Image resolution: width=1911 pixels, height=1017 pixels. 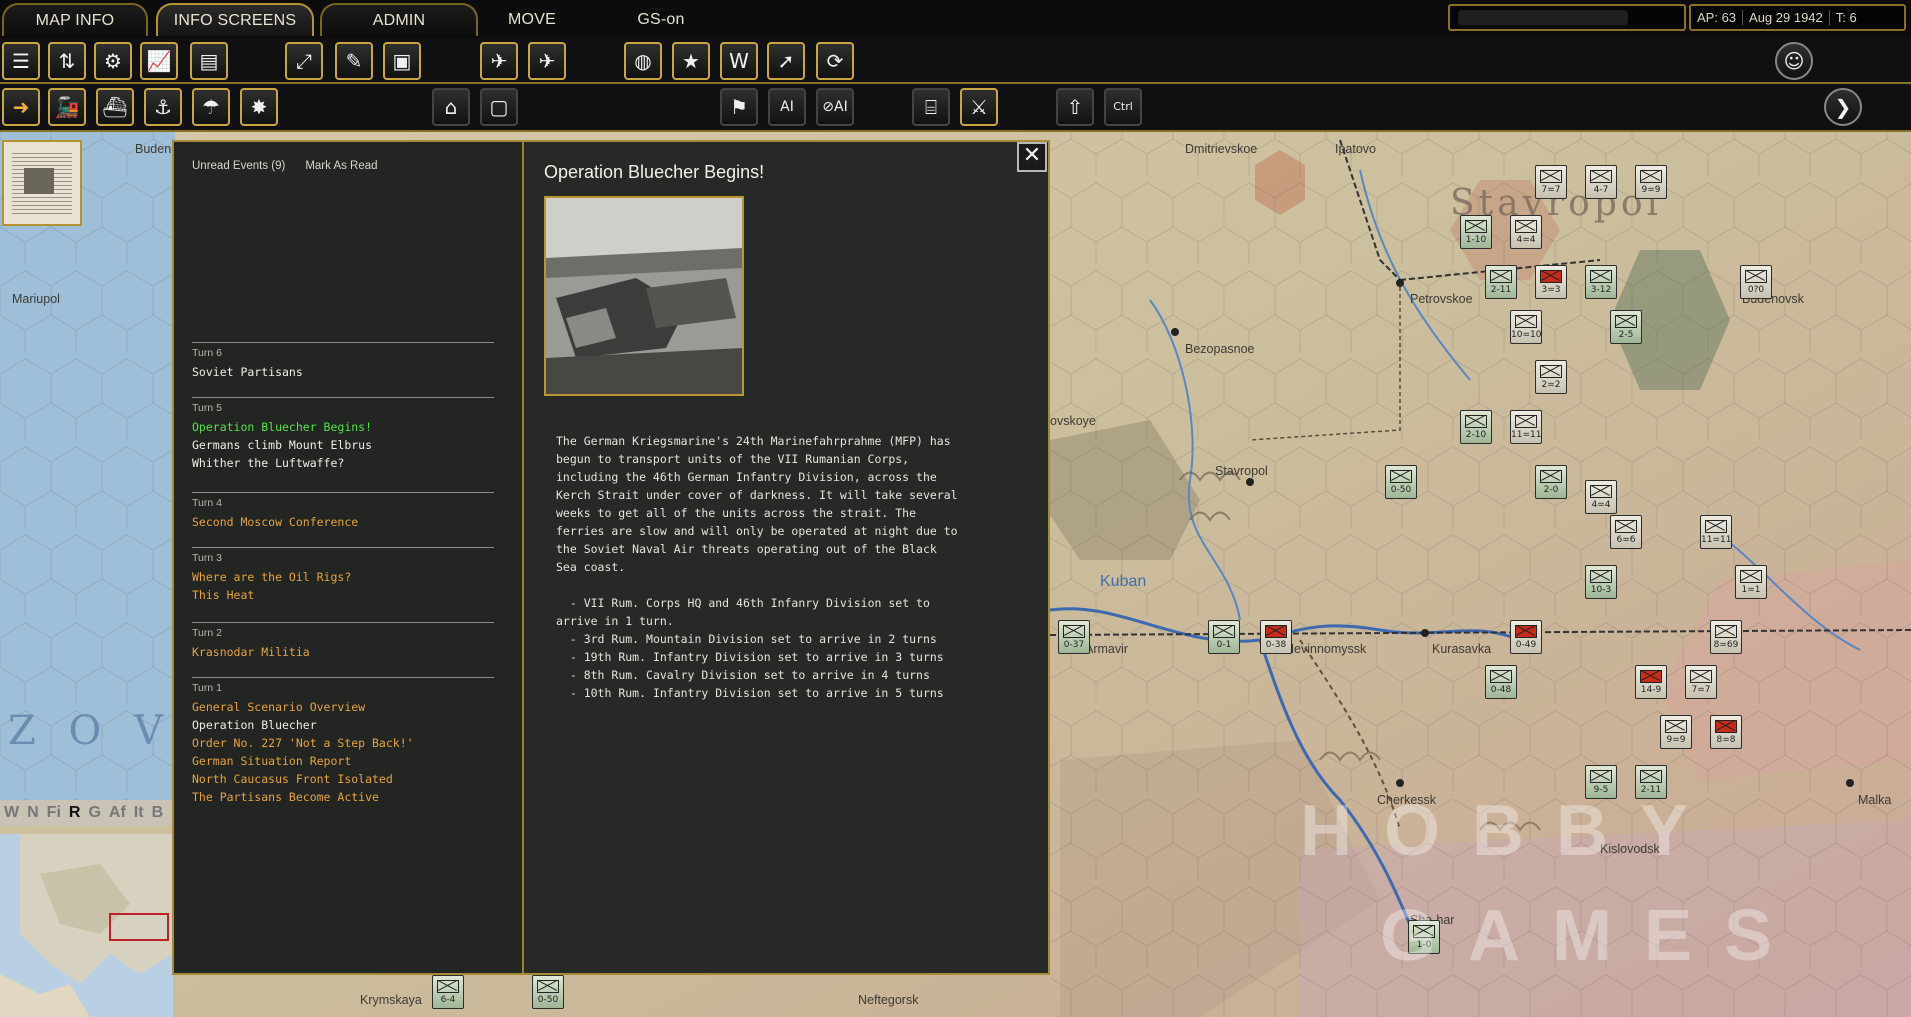 I want to click on event-list-item: Order No. 227 'Not a Step Back!', so click(x=343, y=743).